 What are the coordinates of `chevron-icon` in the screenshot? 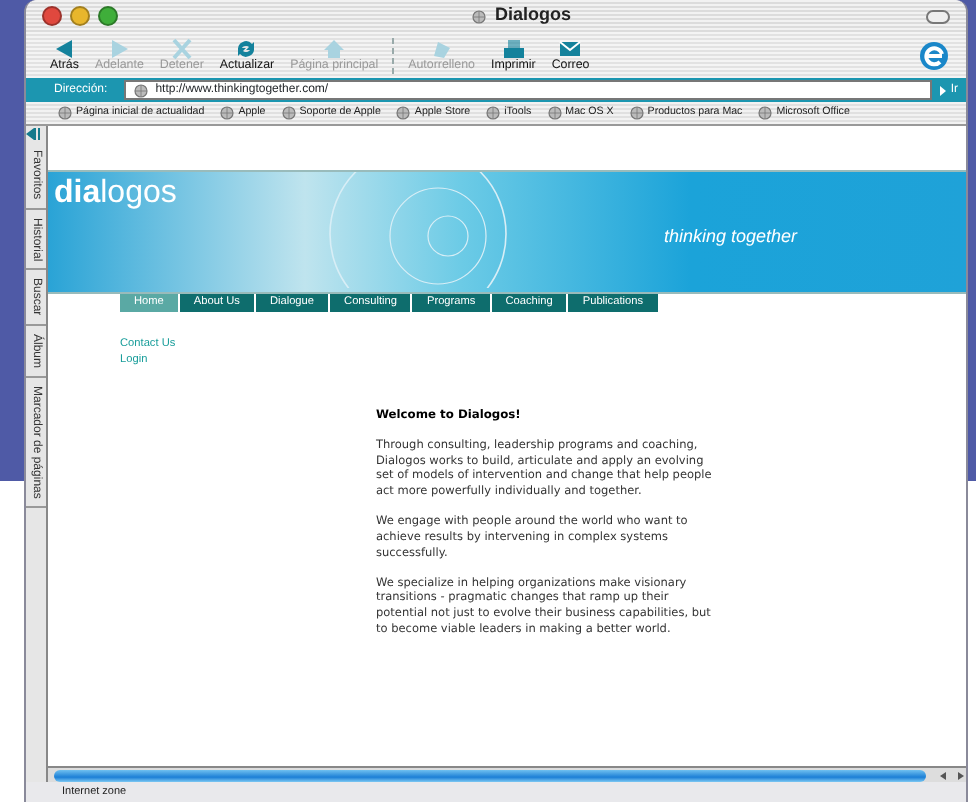 It's located at (943, 90).